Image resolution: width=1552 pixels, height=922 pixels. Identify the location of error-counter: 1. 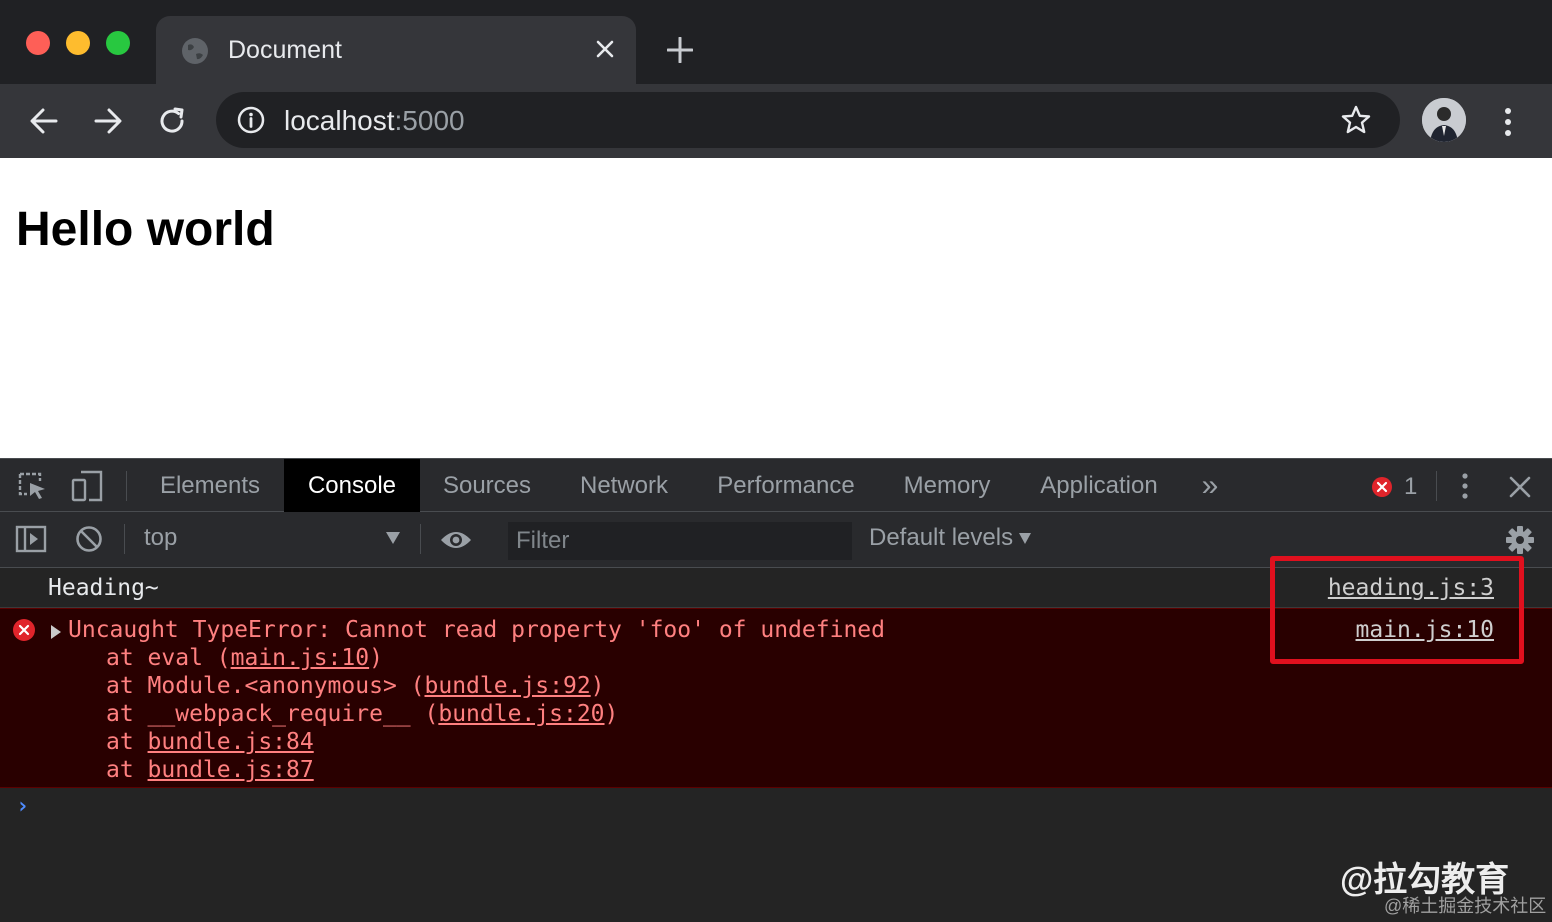
(1394, 487).